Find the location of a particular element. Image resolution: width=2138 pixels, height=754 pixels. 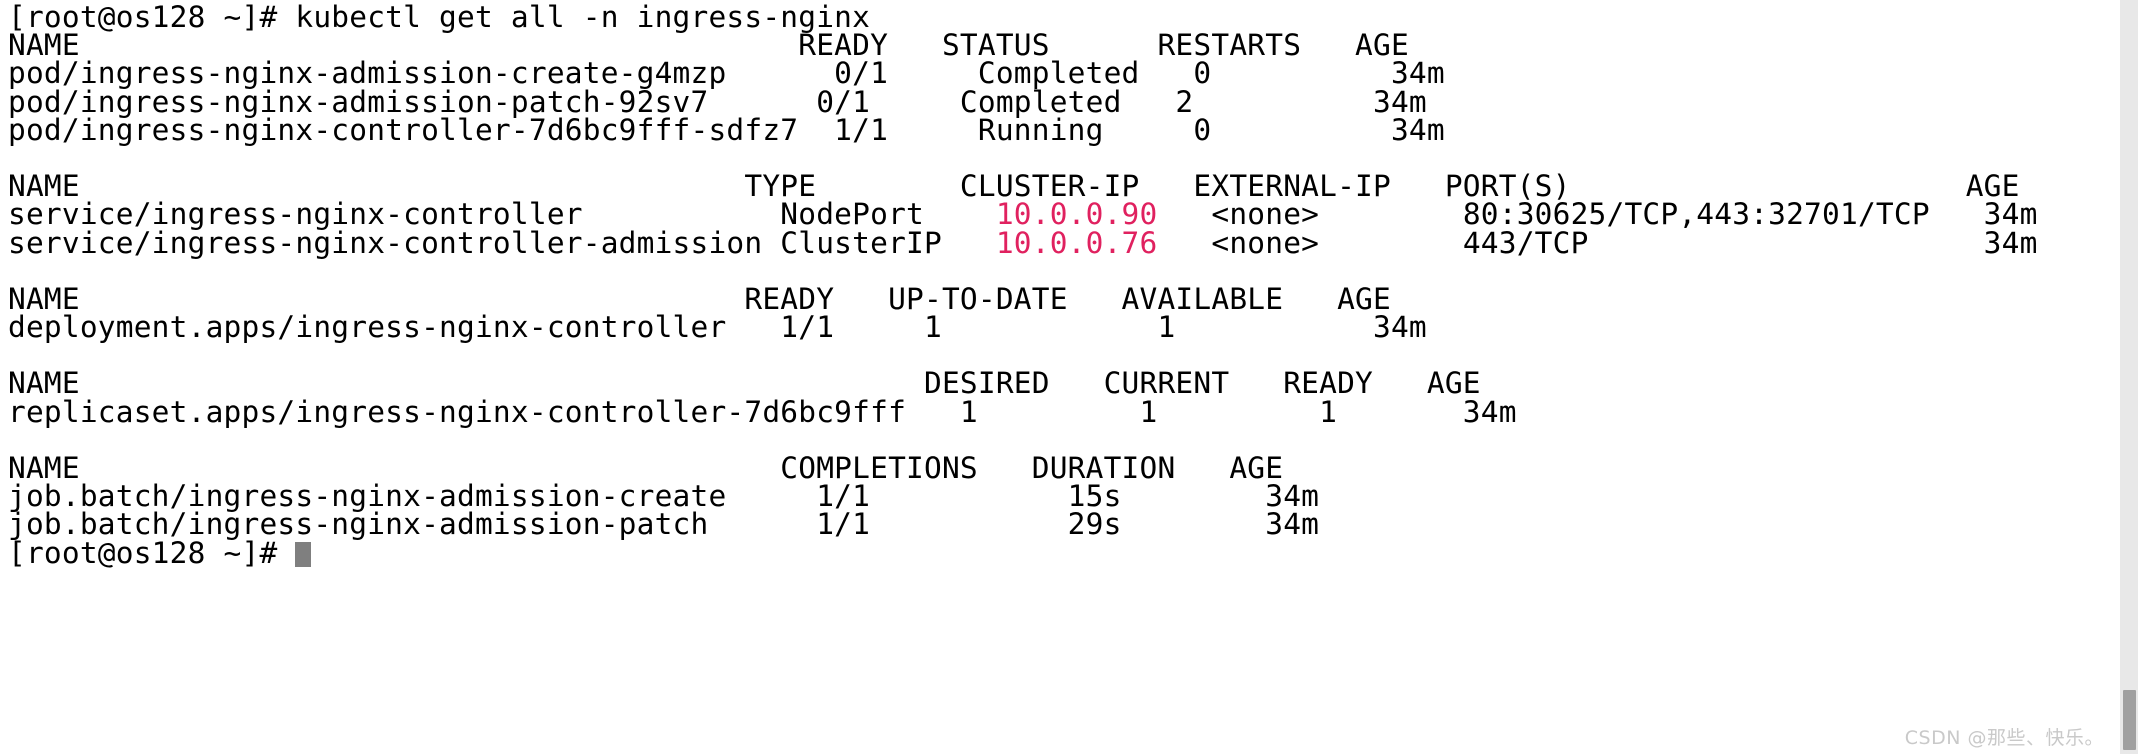

table-header-row: NAME DESIRED CURRENT READY AGE is located at coordinates (744, 383).